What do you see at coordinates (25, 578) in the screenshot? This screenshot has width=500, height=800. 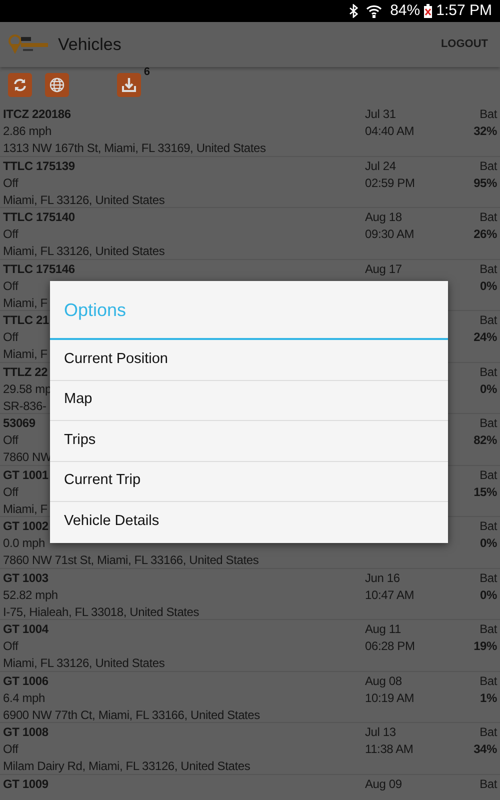 I see `vehicle-name: GT 1003` at bounding box center [25, 578].